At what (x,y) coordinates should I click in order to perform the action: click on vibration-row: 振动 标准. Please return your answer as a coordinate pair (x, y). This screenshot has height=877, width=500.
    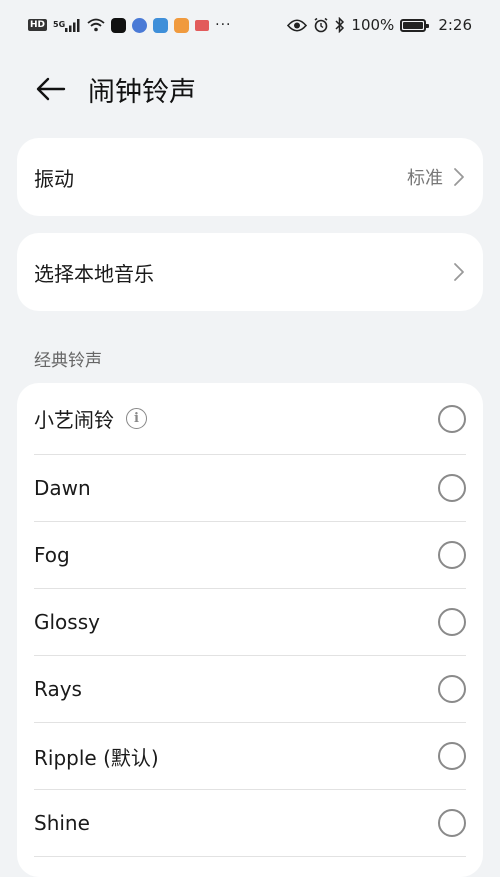
    Looking at the image, I should click on (250, 177).